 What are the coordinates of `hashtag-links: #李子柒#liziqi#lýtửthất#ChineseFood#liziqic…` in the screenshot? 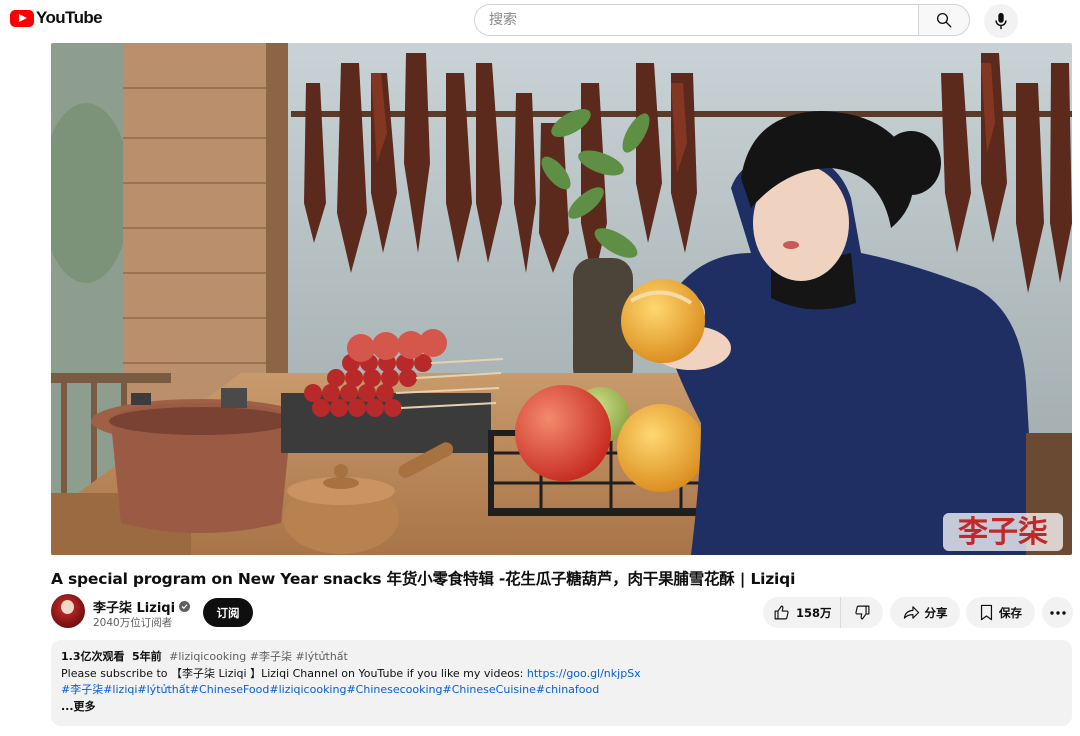 It's located at (330, 689).